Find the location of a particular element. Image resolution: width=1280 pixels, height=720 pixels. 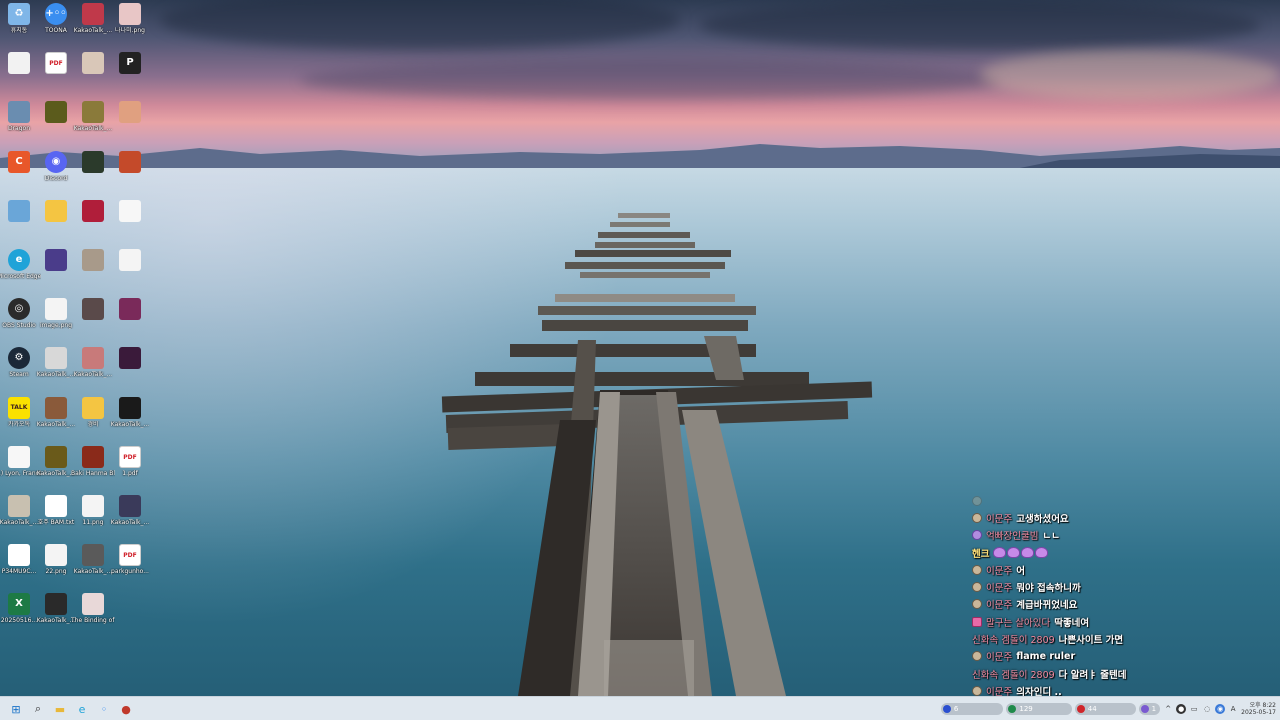

desktop-icon: C is located at coordinates (19, 173).